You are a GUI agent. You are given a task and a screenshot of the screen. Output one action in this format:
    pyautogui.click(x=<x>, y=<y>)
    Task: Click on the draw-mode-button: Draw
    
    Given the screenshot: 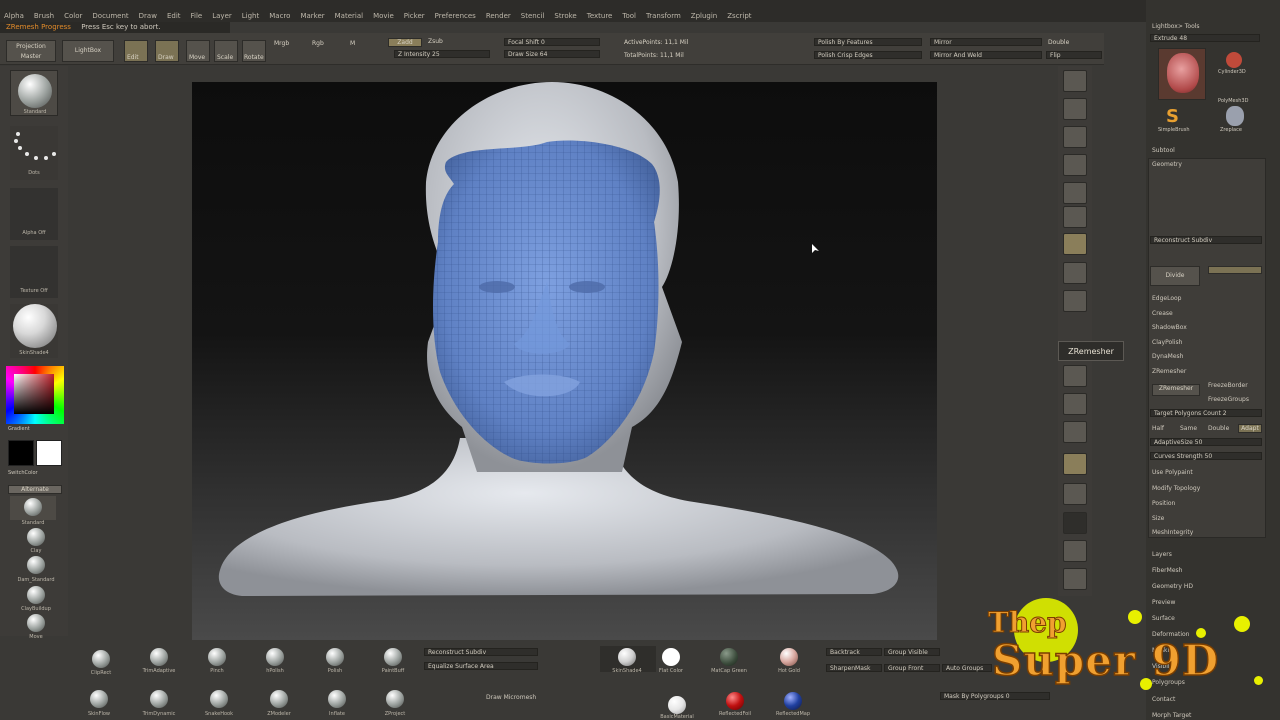 What is the action you would take?
    pyautogui.click(x=167, y=51)
    